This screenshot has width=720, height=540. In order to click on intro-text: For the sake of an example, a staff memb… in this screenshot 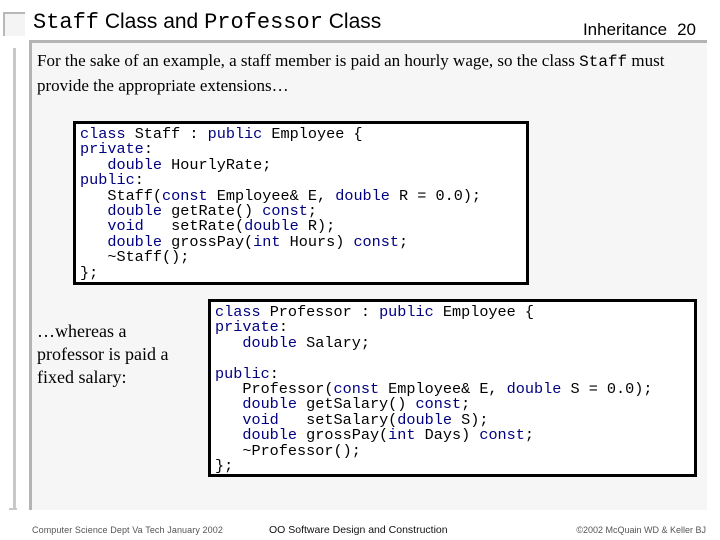, I will do `click(308, 60)`.